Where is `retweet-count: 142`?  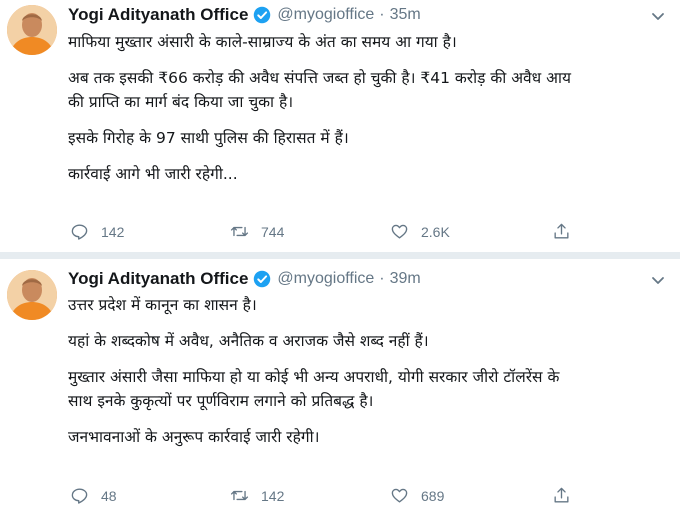
retweet-count: 142 is located at coordinates (273, 495).